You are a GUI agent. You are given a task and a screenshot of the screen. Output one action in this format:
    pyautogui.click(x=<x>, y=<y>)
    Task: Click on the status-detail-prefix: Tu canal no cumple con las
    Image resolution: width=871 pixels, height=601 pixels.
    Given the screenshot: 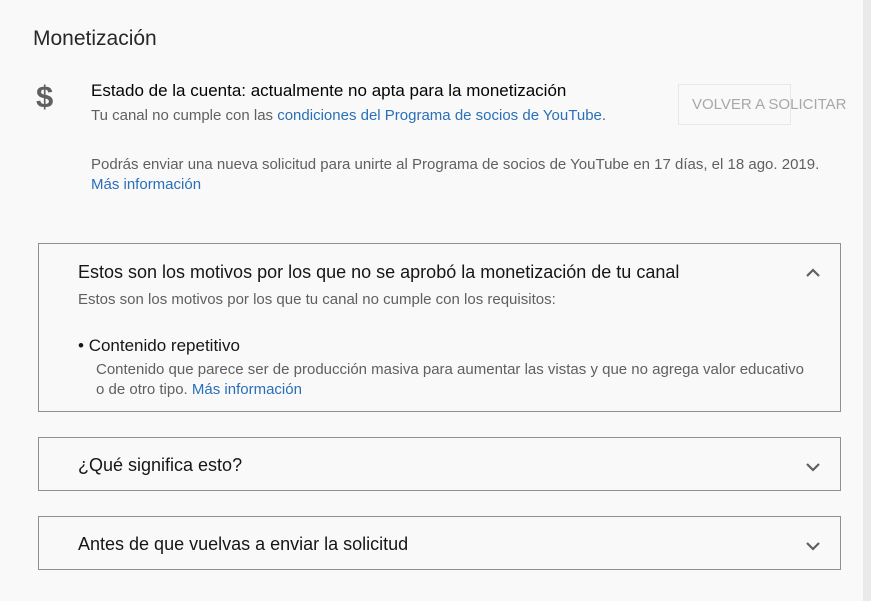 What is the action you would take?
    pyautogui.click(x=184, y=115)
    